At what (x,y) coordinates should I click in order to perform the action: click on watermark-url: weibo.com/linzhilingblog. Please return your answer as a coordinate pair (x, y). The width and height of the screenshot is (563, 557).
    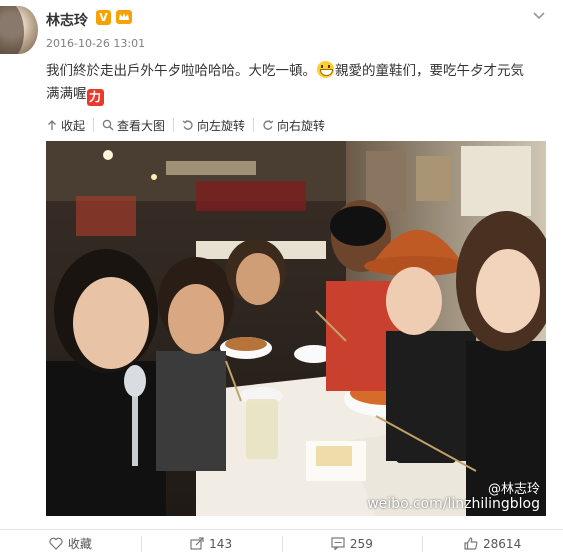
    Looking at the image, I should click on (453, 504).